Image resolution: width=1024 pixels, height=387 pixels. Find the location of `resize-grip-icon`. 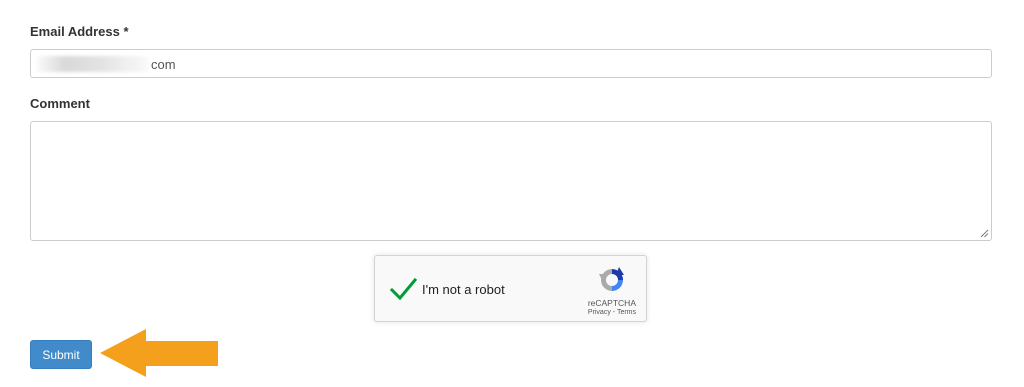

resize-grip-icon is located at coordinates (984, 233).